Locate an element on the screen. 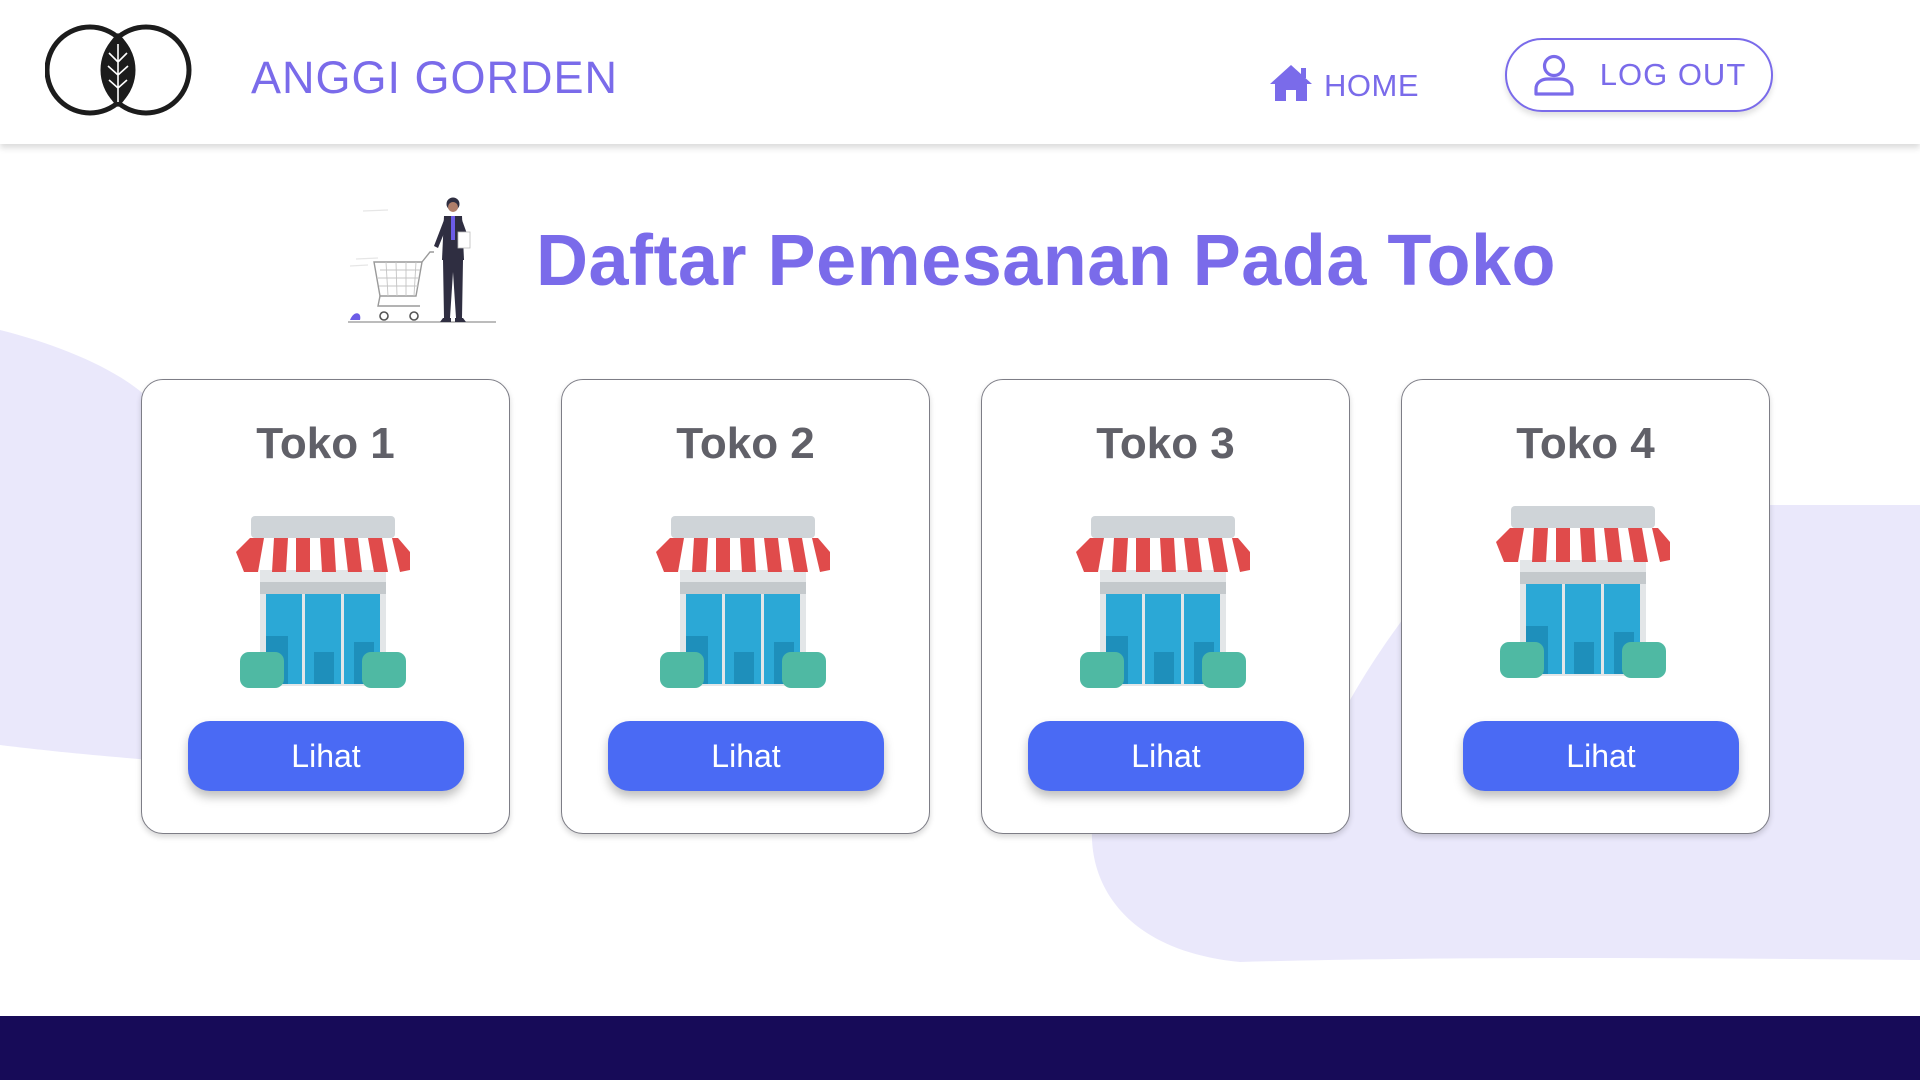  store-card-2: Toko 2 Lihat is located at coordinates (745, 606).